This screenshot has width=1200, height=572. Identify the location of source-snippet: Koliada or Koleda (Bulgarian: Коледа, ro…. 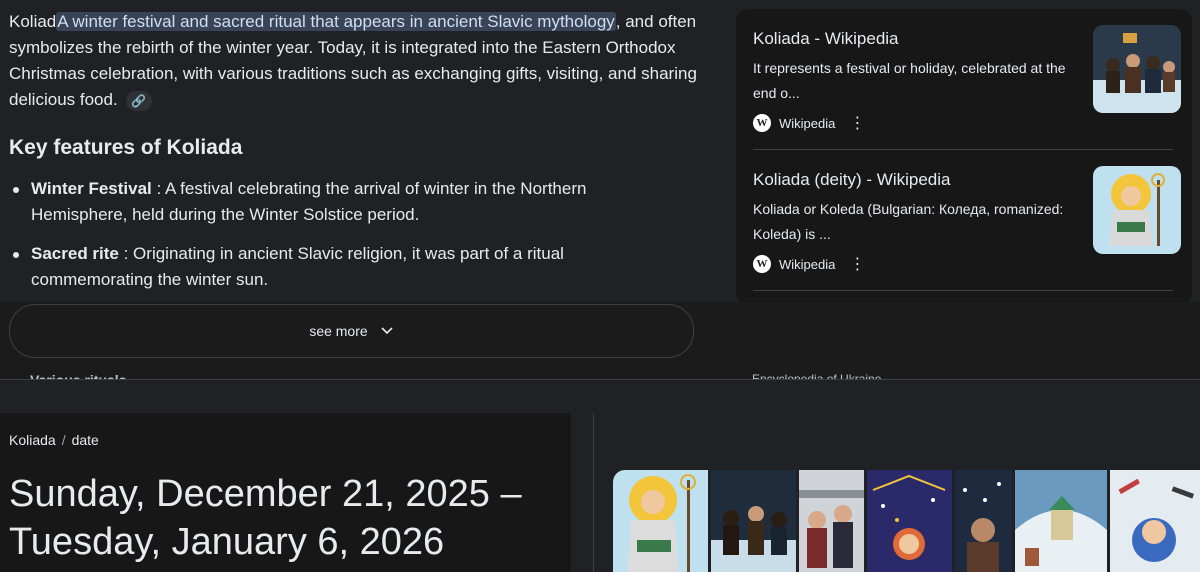
(908, 221).